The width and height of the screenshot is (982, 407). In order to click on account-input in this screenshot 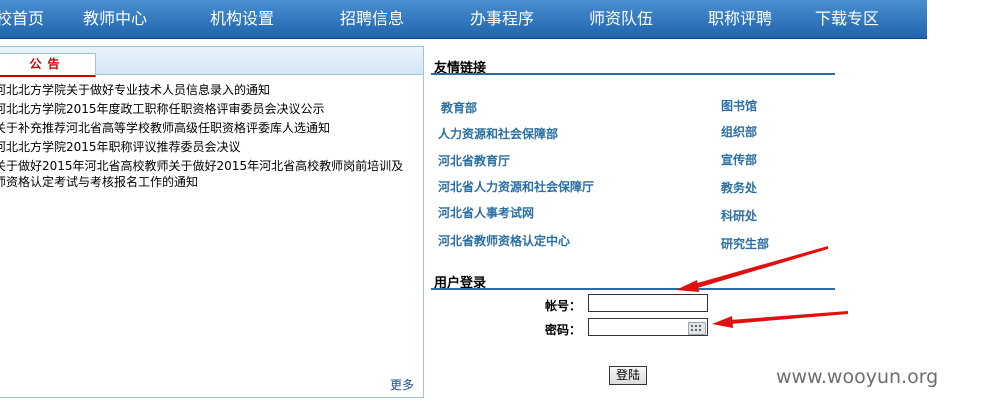, I will do `click(648, 303)`.